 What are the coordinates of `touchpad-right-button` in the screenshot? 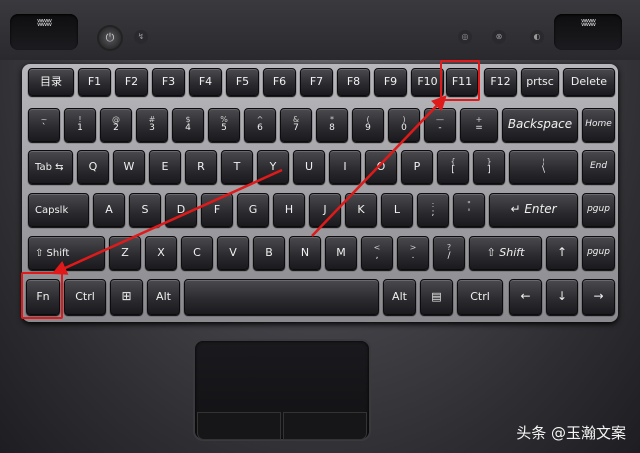 It's located at (325, 426).